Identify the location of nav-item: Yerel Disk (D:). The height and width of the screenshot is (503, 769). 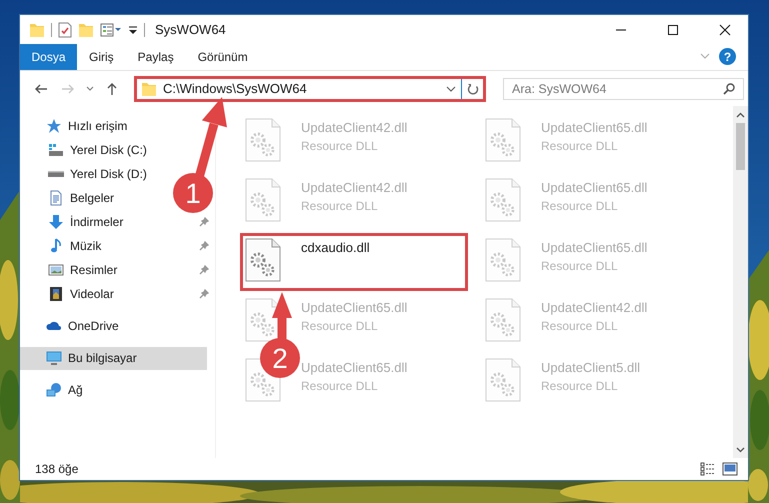
(85, 174).